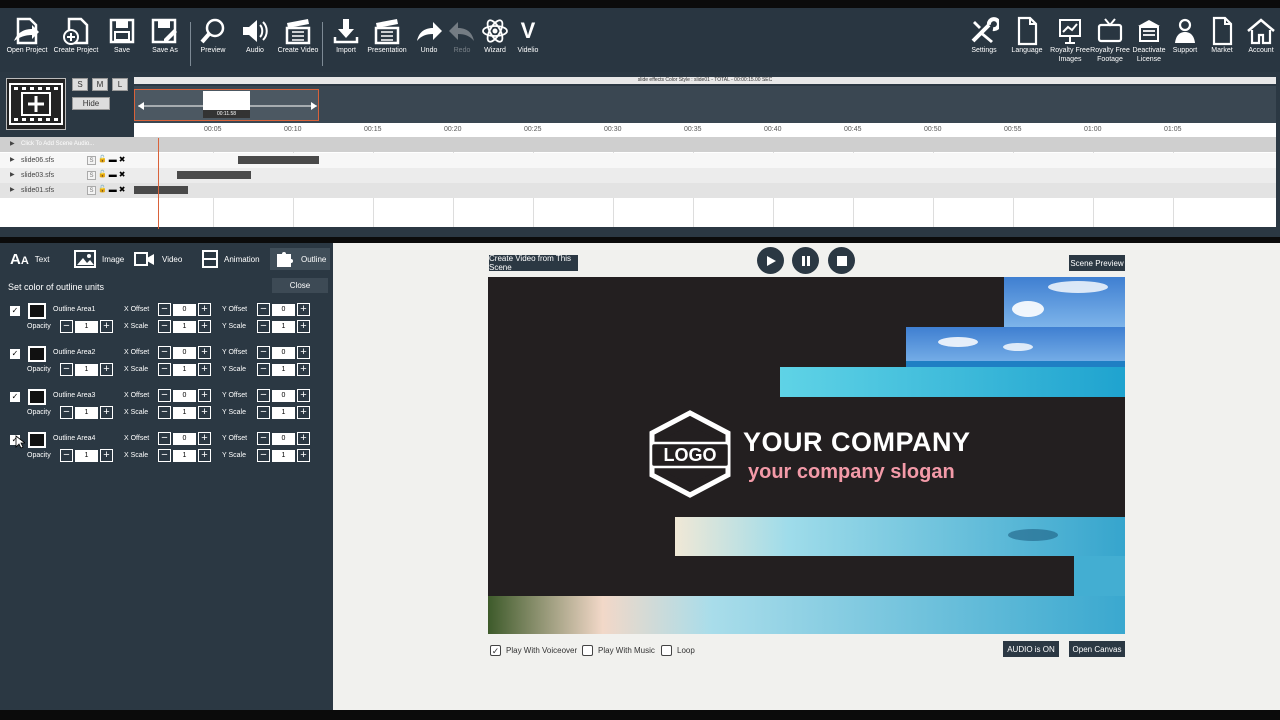 This screenshot has width=1280, height=720. I want to click on audio-on-button: AUDIO is ON, so click(1031, 649).